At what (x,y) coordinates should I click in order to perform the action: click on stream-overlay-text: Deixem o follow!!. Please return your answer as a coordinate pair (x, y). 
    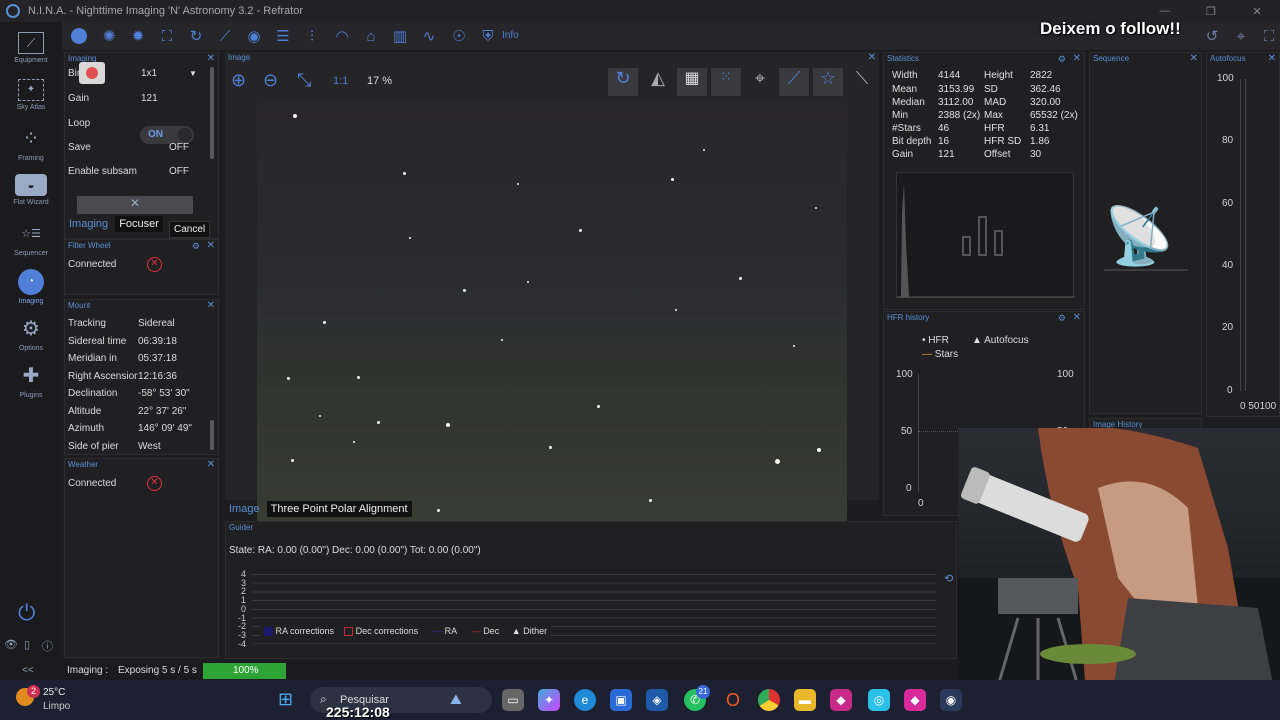
    Looking at the image, I should click on (1110, 28).